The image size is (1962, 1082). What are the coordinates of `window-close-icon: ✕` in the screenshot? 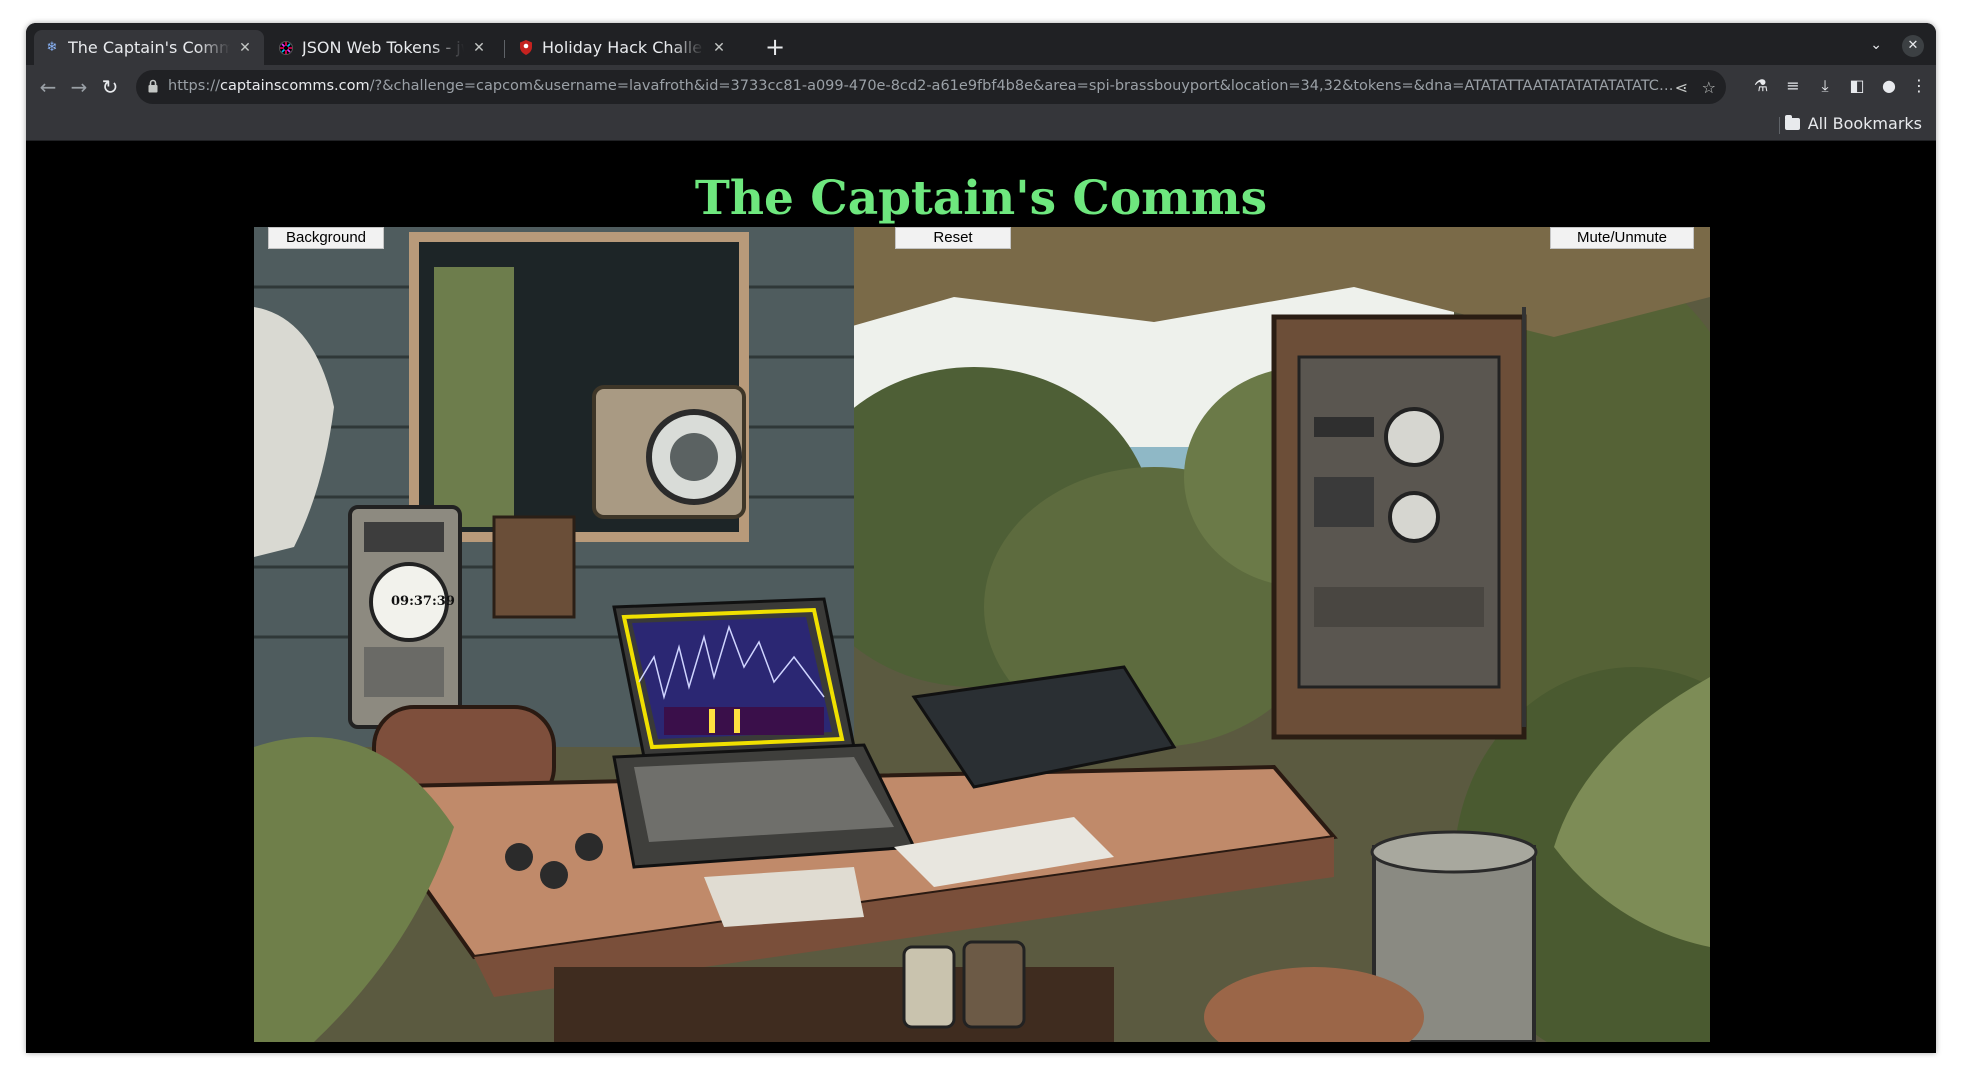 It's located at (1913, 46).